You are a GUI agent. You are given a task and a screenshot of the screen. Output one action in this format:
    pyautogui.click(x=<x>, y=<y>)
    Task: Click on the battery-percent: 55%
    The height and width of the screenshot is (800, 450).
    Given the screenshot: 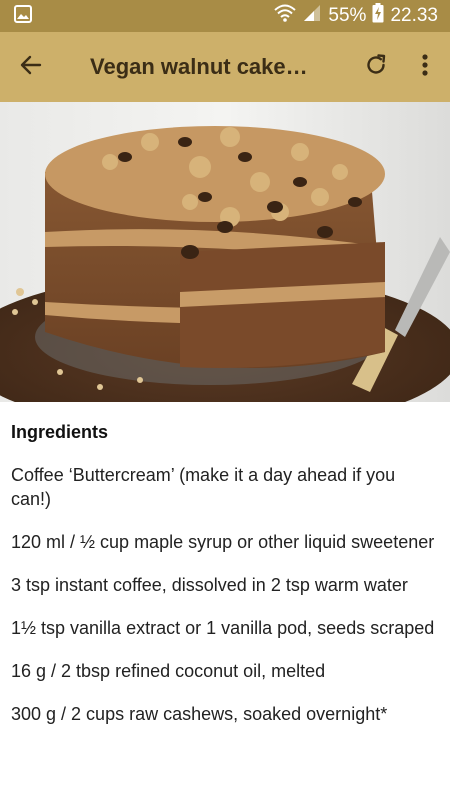 What is the action you would take?
    pyautogui.click(x=347, y=15)
    